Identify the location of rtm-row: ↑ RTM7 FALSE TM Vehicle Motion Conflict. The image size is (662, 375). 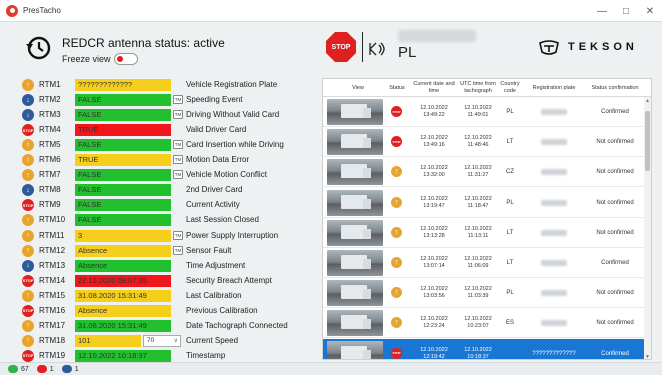
(167, 175).